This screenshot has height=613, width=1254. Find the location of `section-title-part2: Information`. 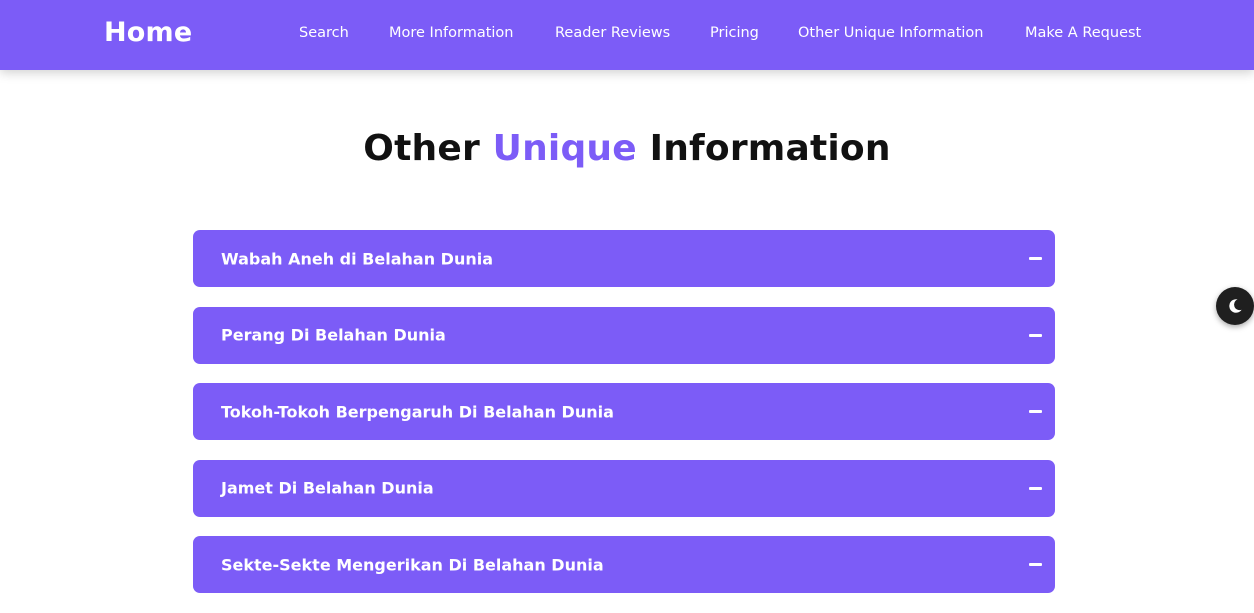

section-title-part2: Information is located at coordinates (763, 148).